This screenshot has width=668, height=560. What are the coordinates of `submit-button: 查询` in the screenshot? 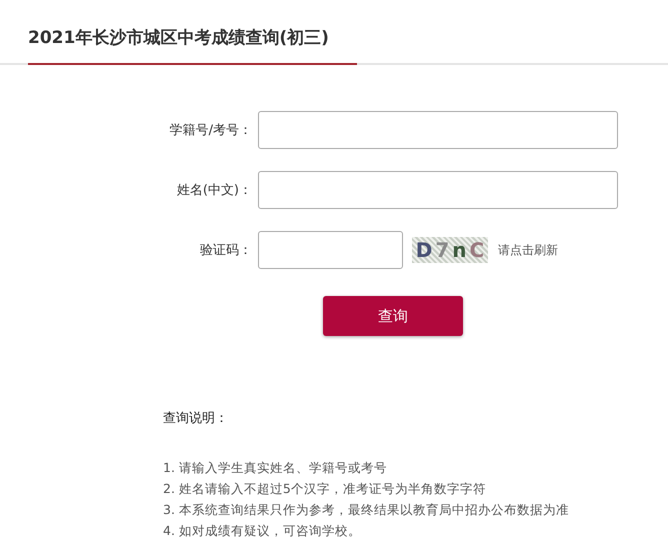 It's located at (393, 316).